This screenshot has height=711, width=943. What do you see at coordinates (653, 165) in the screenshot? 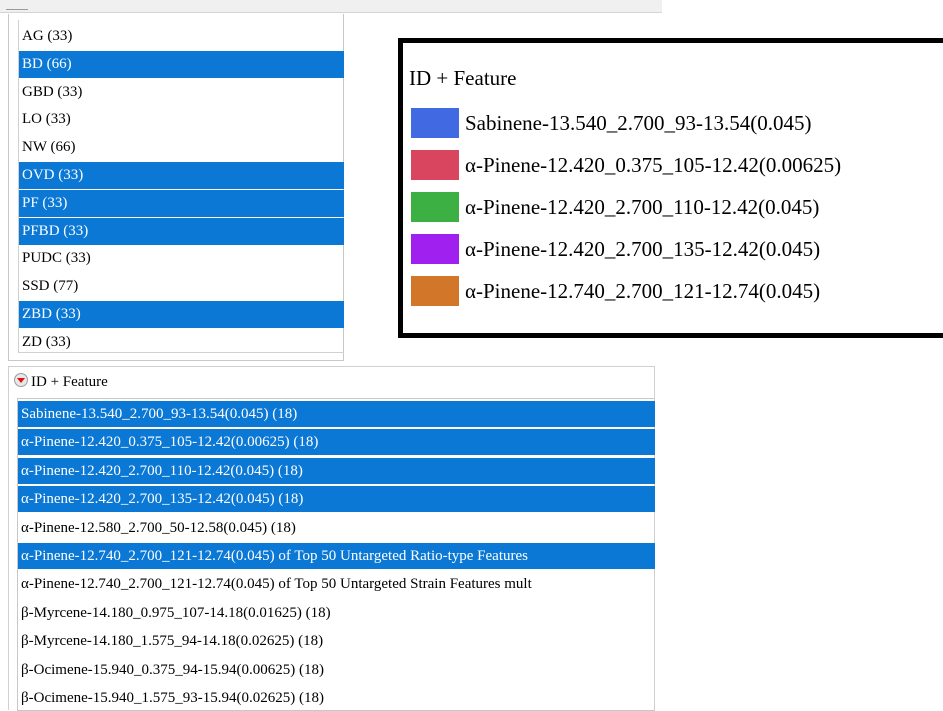
I see `legend-item-label: α-Pinene-12.420_0.375_105-12.42(0.00625)` at bounding box center [653, 165].